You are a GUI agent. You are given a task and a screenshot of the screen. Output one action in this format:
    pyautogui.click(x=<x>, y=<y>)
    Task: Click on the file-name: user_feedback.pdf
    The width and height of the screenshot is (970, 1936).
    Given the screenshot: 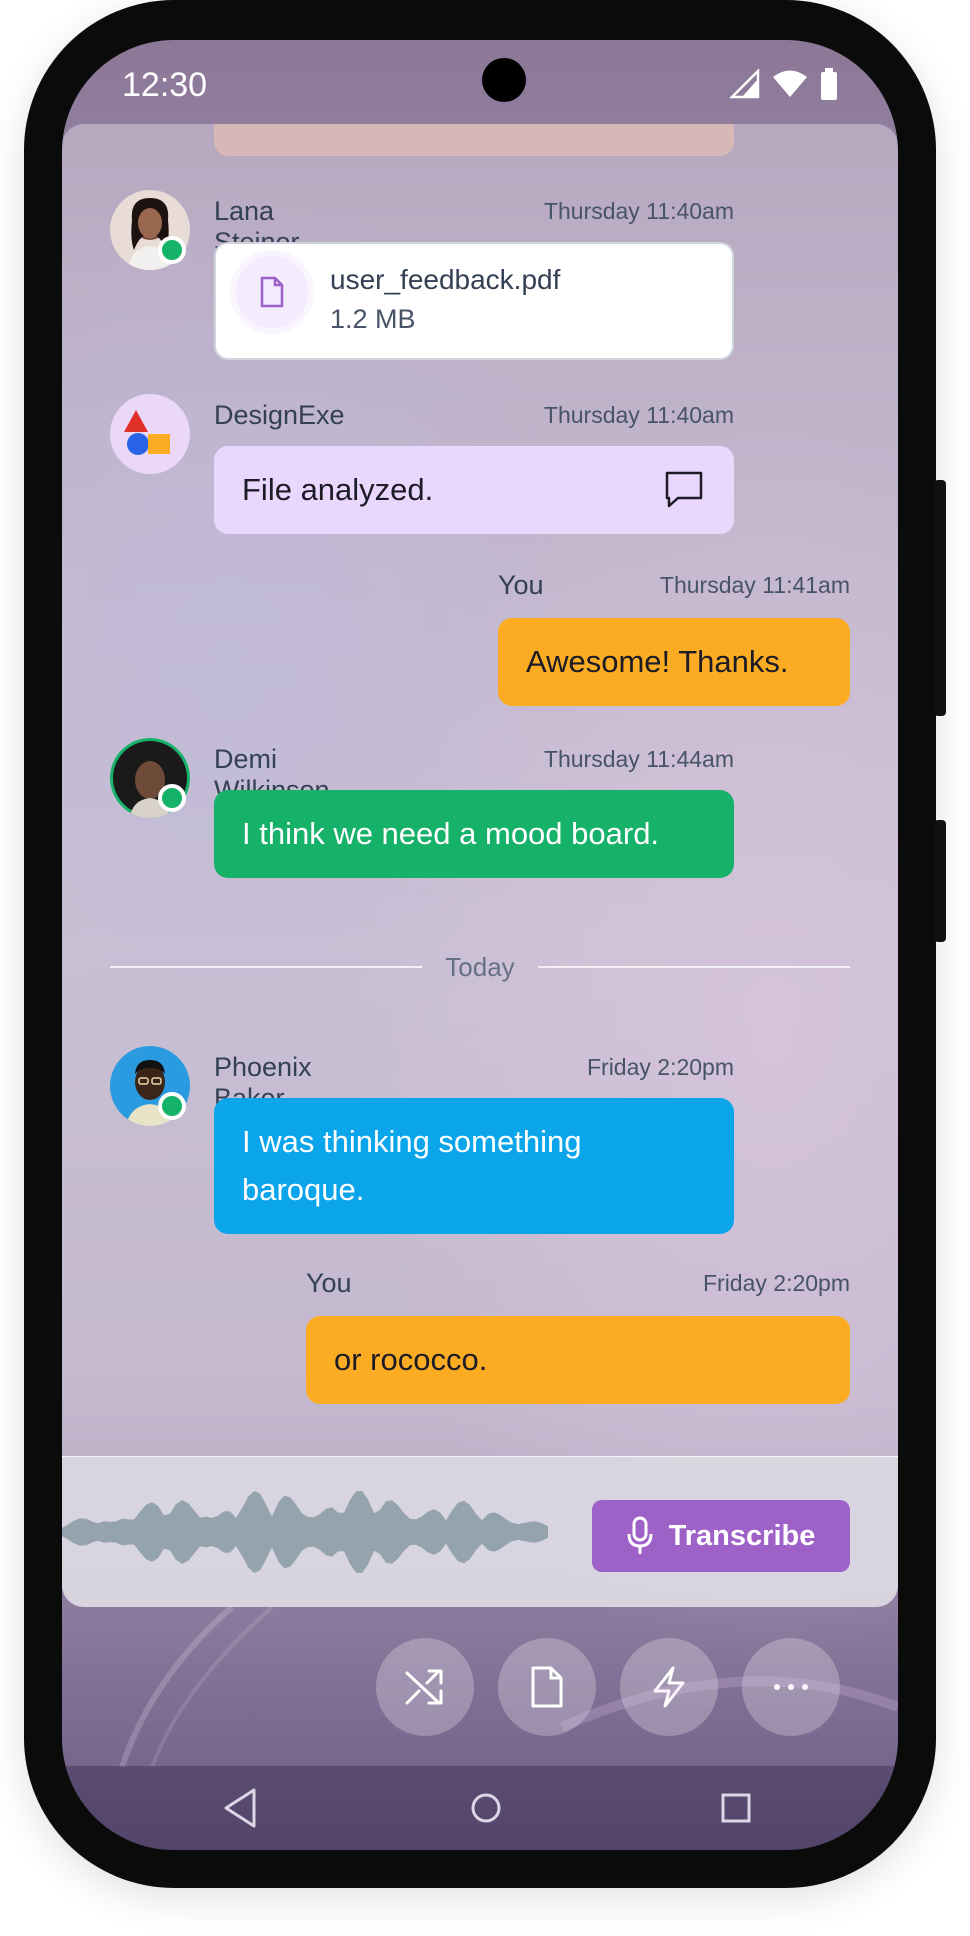 What is the action you would take?
    pyautogui.click(x=445, y=279)
    